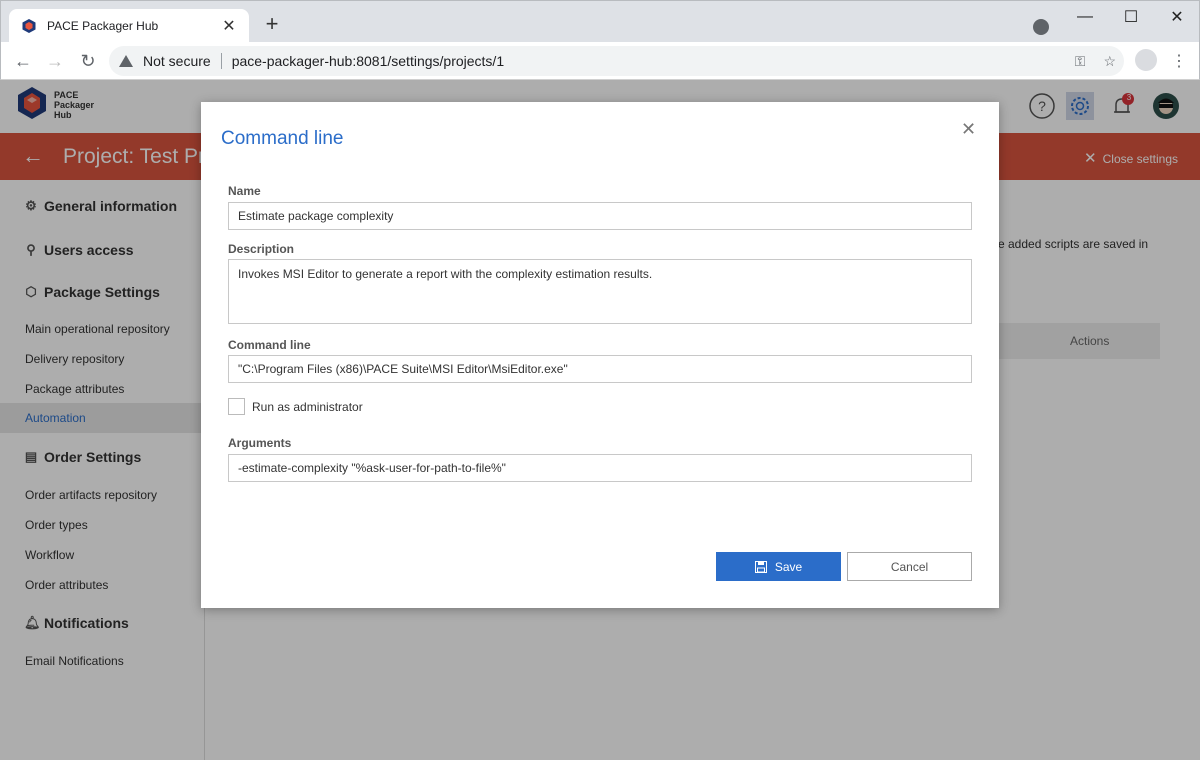 The height and width of the screenshot is (760, 1200). Describe the element at coordinates (29, 26) in the screenshot. I see `pace-favicon-icon` at that location.